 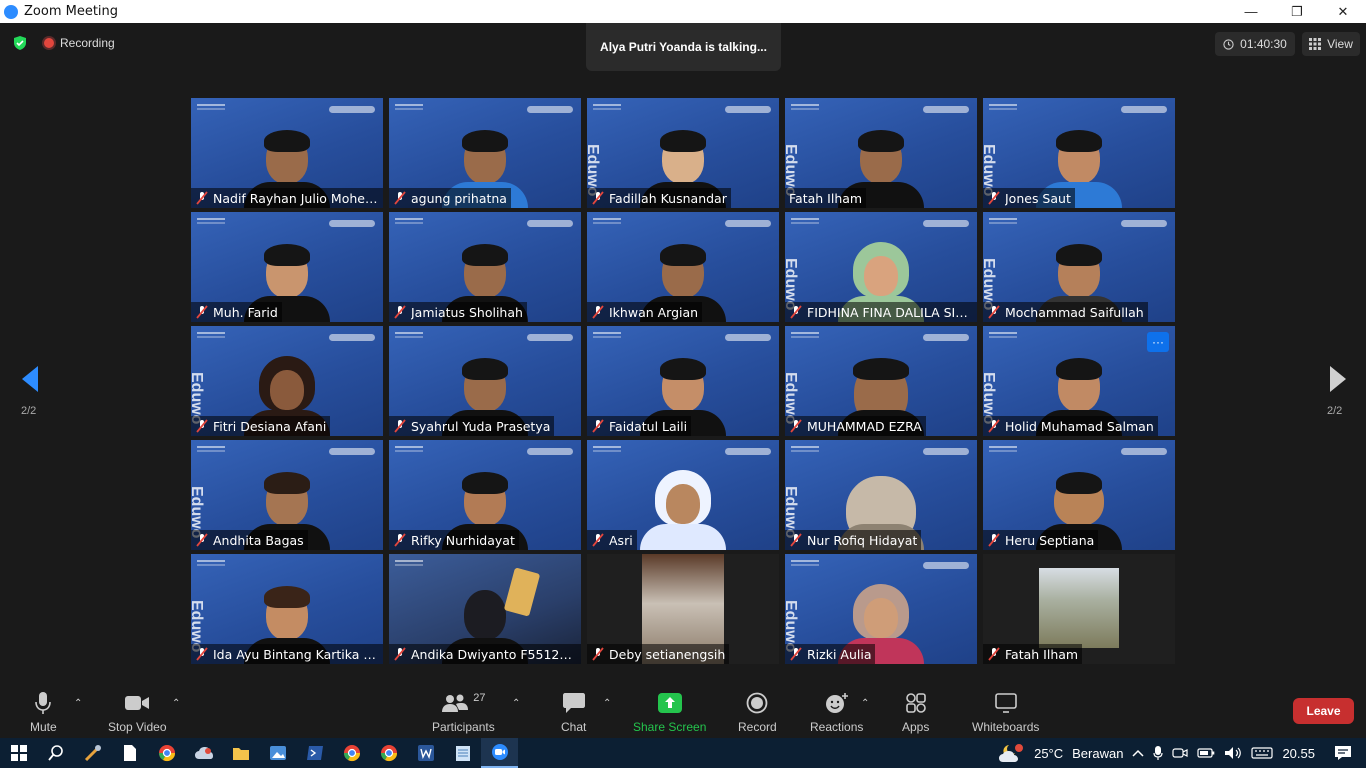 What do you see at coordinates (1338, 379) in the screenshot?
I see `next-page-arrow-icon` at bounding box center [1338, 379].